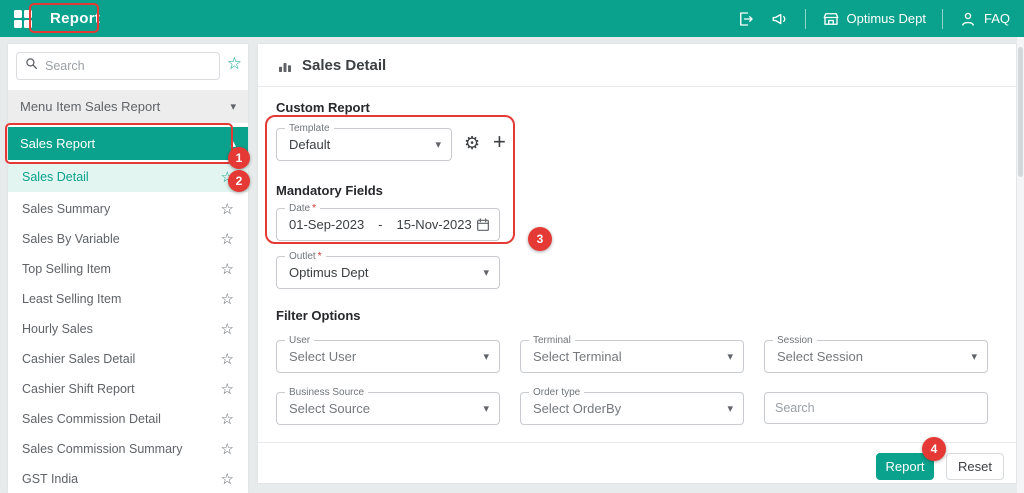 Image resolution: width=1024 pixels, height=493 pixels. I want to click on terminal-value: Select Terminal, so click(577, 356).